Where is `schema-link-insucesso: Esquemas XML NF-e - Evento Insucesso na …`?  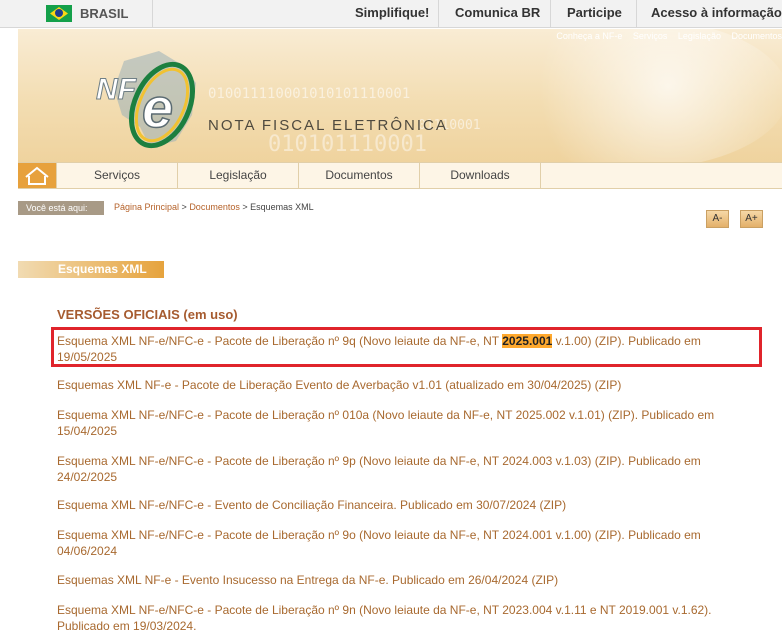
schema-link-insucesso: Esquemas XML NF-e - Evento Insucesso na … is located at coordinates (409, 580).